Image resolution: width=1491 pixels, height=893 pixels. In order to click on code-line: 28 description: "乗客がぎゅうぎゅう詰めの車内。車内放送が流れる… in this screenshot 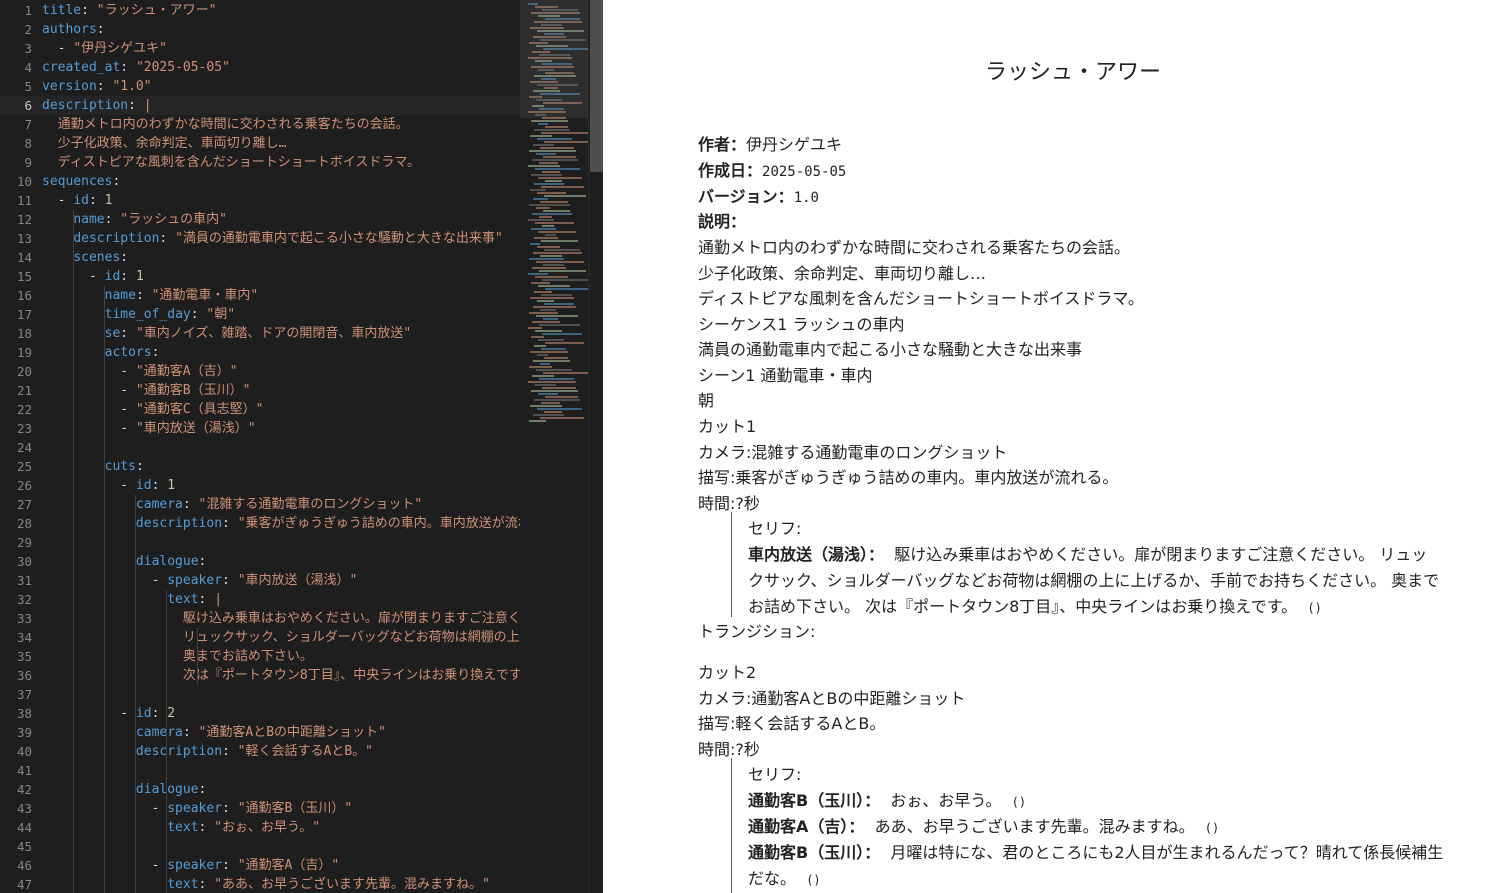, I will do `click(260, 523)`.